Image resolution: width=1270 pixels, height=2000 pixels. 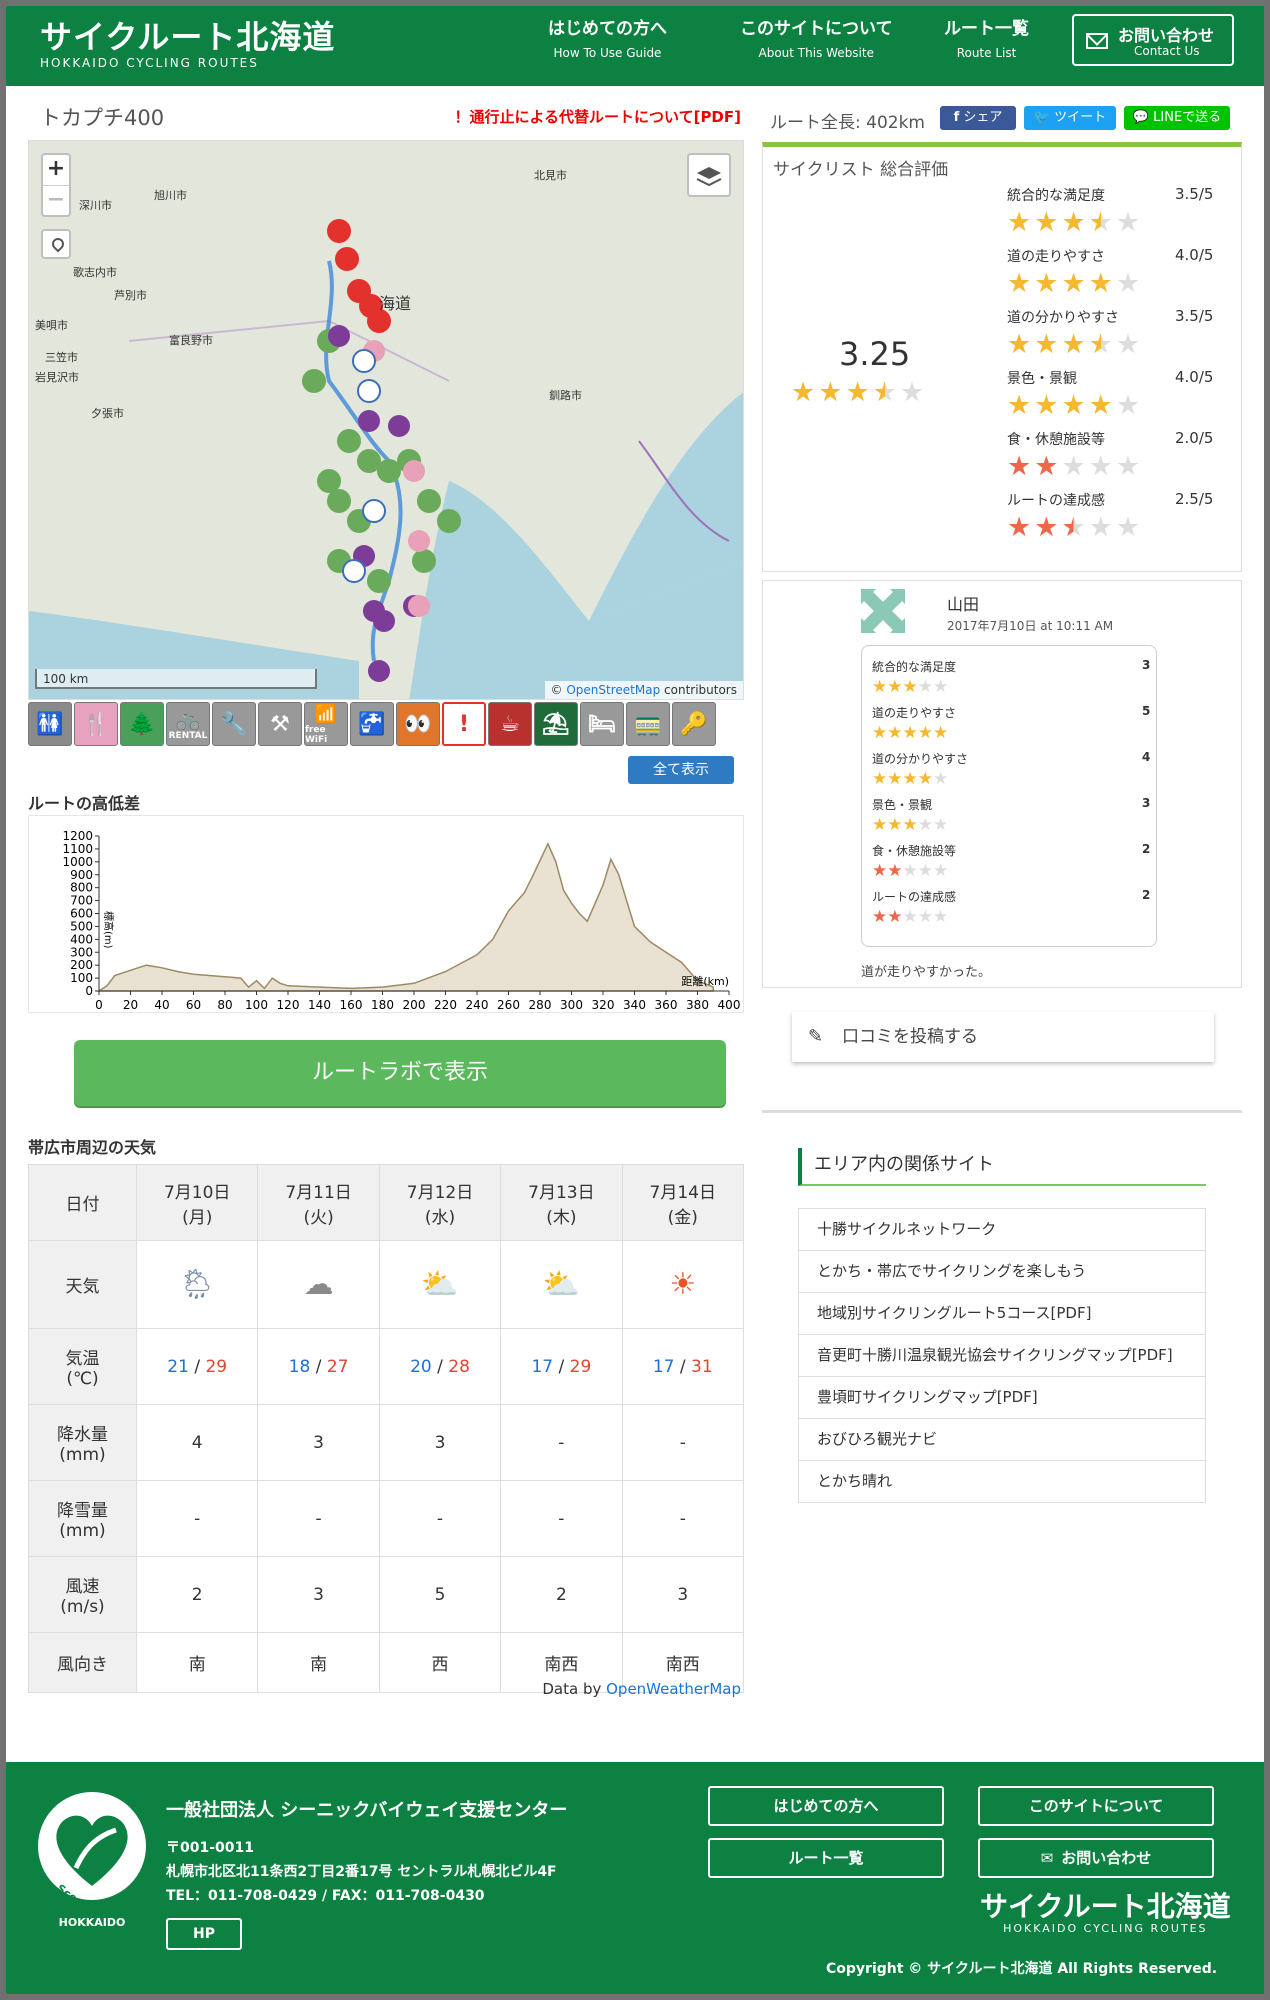 I want to click on water-icon: 🚰, so click(x=372, y=724).